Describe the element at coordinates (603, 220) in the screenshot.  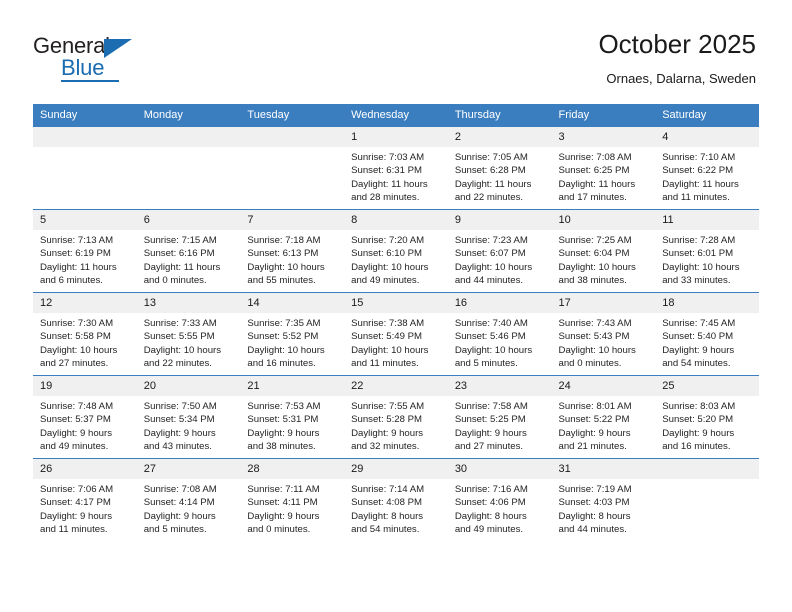
I see `day-number: 10` at that location.